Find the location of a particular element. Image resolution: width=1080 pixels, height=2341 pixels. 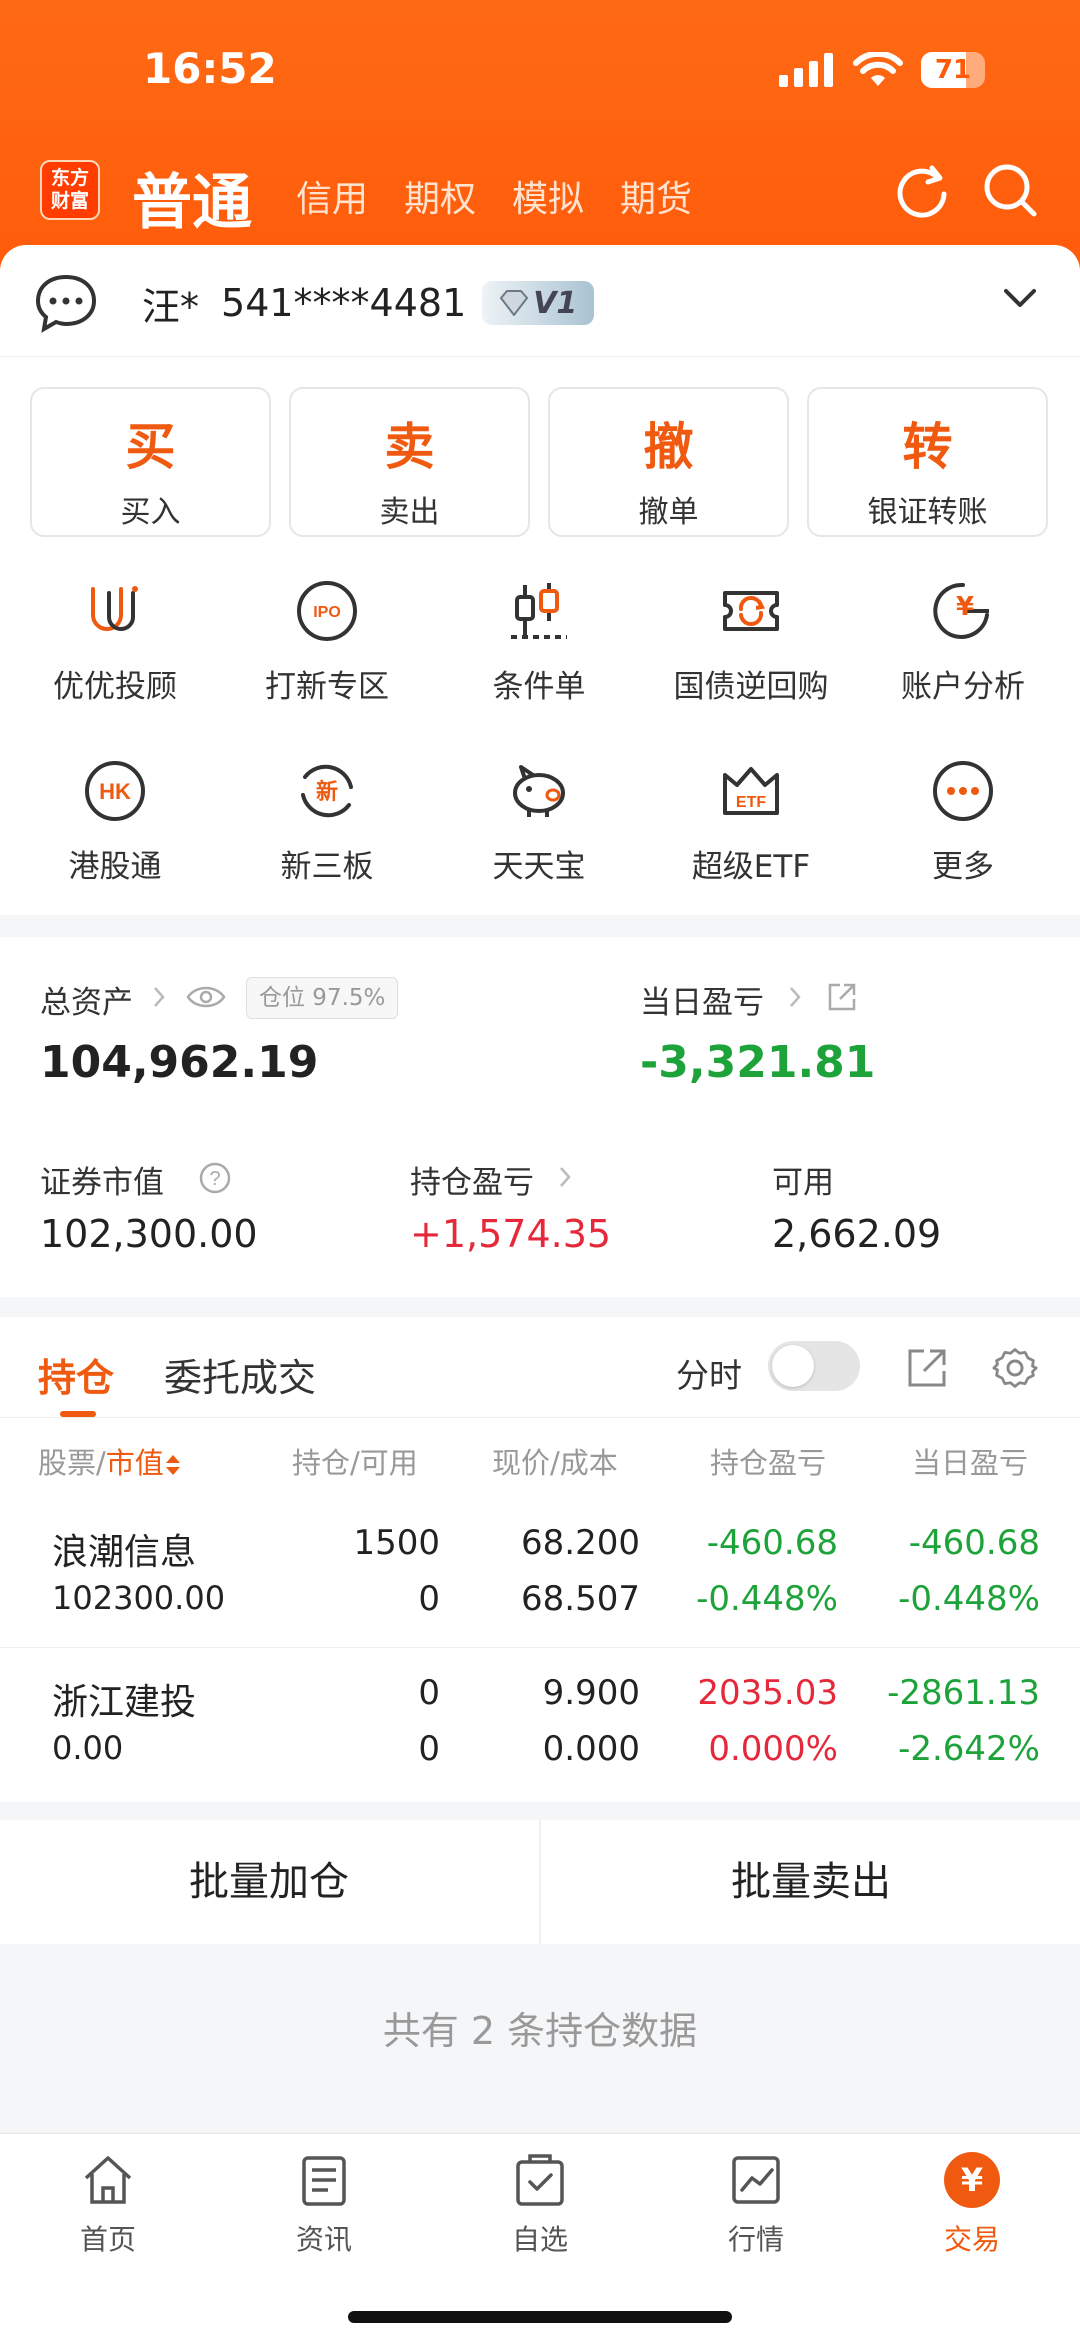

nav-watchlist: 自选 is located at coordinates (540, 2204).